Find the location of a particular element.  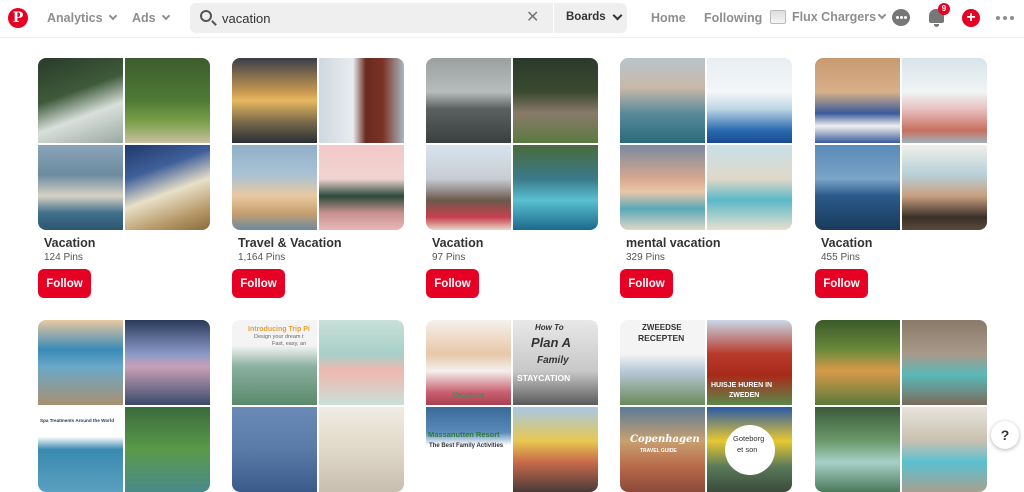

help-button: ? is located at coordinates (1005, 435).